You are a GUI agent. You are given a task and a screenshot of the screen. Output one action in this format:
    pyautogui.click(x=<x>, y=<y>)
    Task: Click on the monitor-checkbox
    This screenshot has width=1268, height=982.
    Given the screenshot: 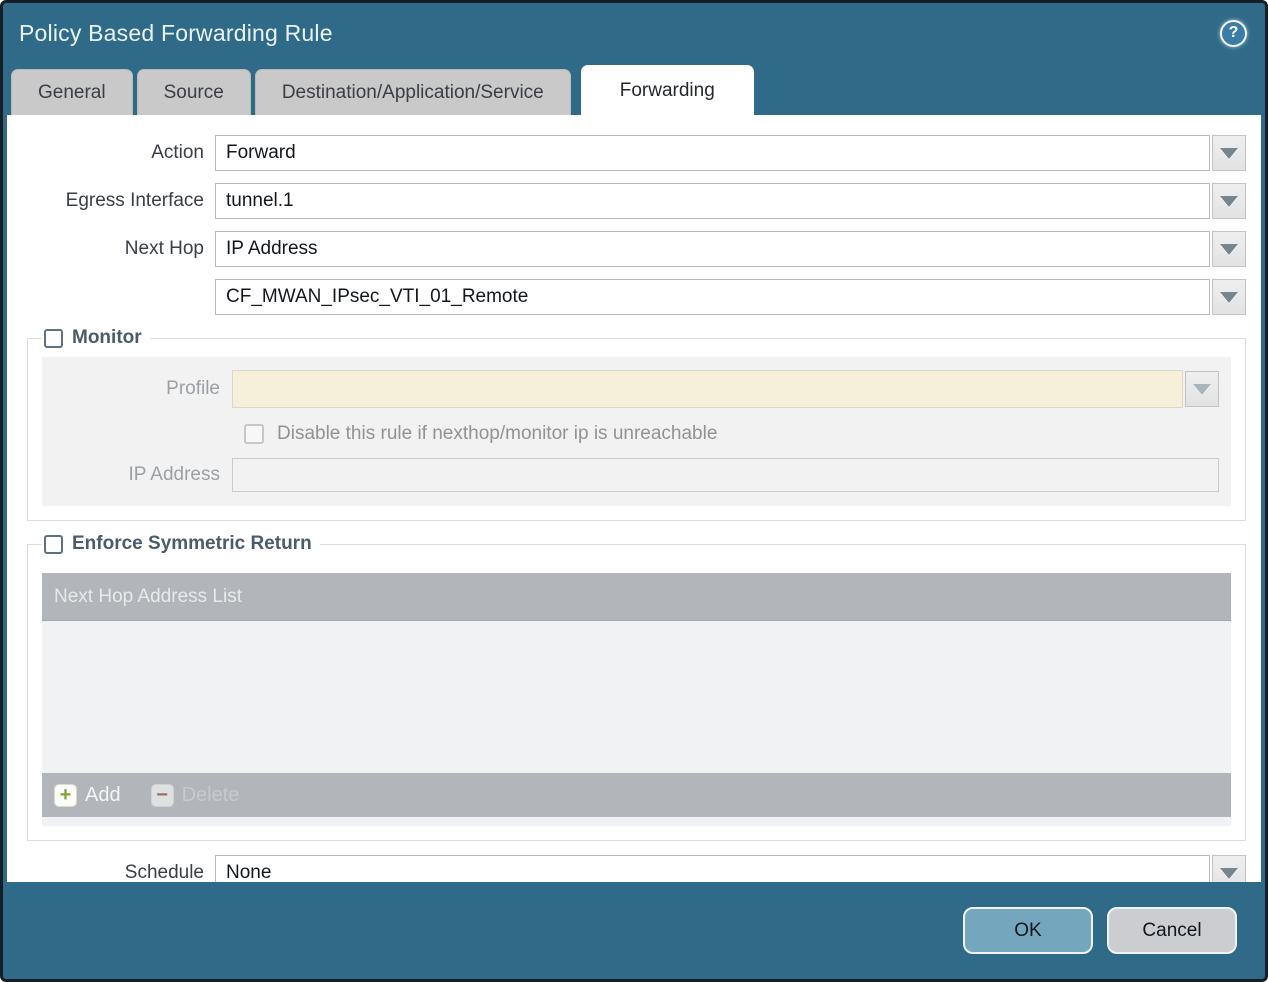 What is the action you would take?
    pyautogui.click(x=53, y=338)
    